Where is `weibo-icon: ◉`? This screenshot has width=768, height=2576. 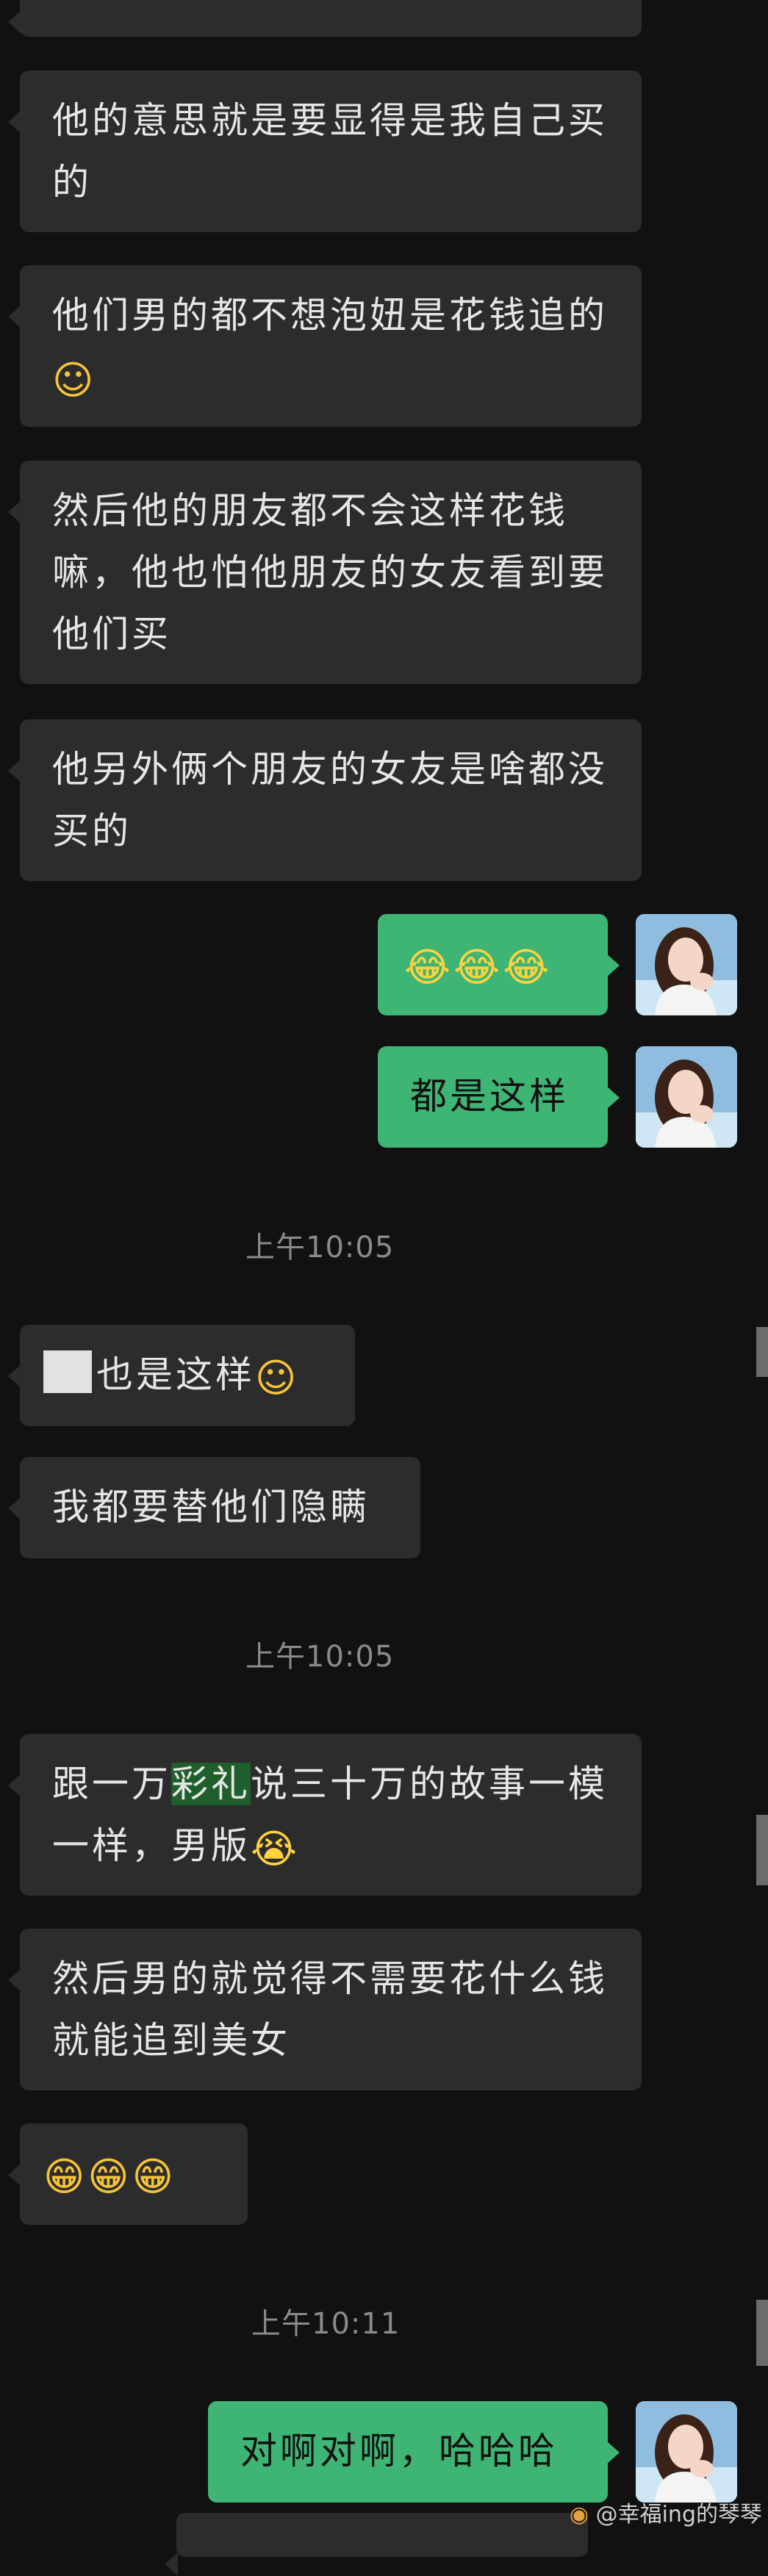 weibo-icon: ◉ is located at coordinates (579, 2515).